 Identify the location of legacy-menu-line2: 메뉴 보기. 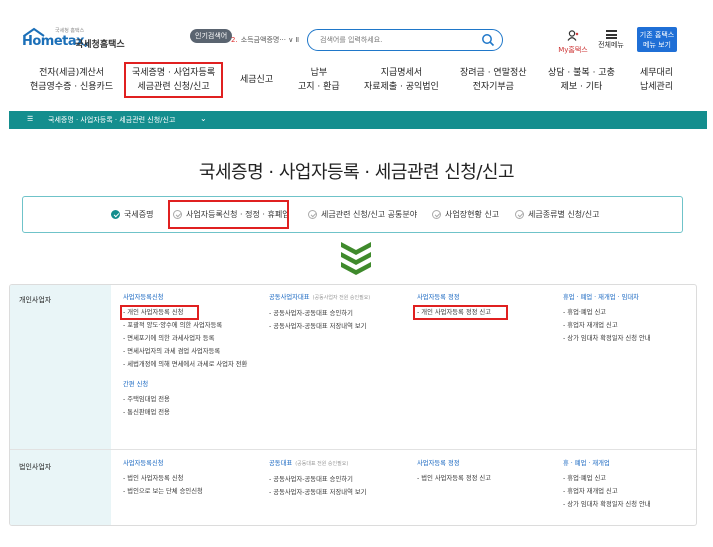
(657, 45).